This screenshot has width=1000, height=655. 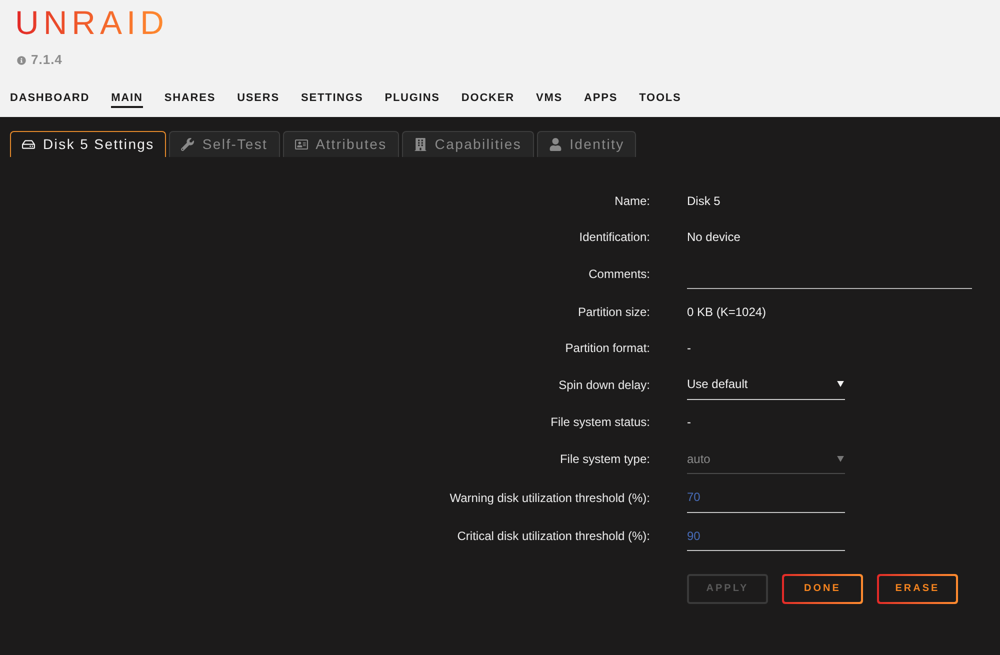 What do you see at coordinates (301, 144) in the screenshot?
I see `id-card-icon` at bounding box center [301, 144].